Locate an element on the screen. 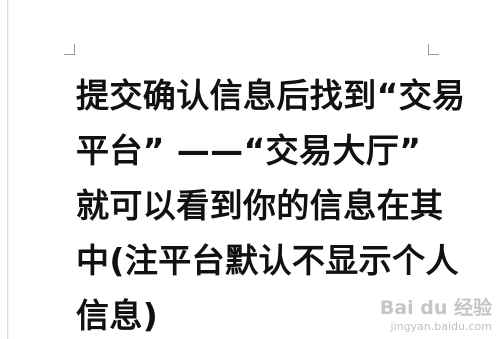  crop-mark-top-left is located at coordinates (69, 49).